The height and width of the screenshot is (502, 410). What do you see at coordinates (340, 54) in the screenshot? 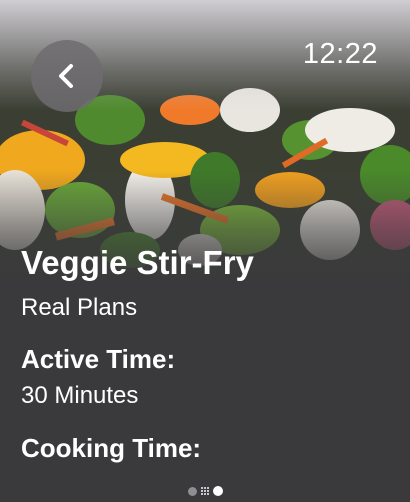
I see `status-time: 12:22` at bounding box center [340, 54].